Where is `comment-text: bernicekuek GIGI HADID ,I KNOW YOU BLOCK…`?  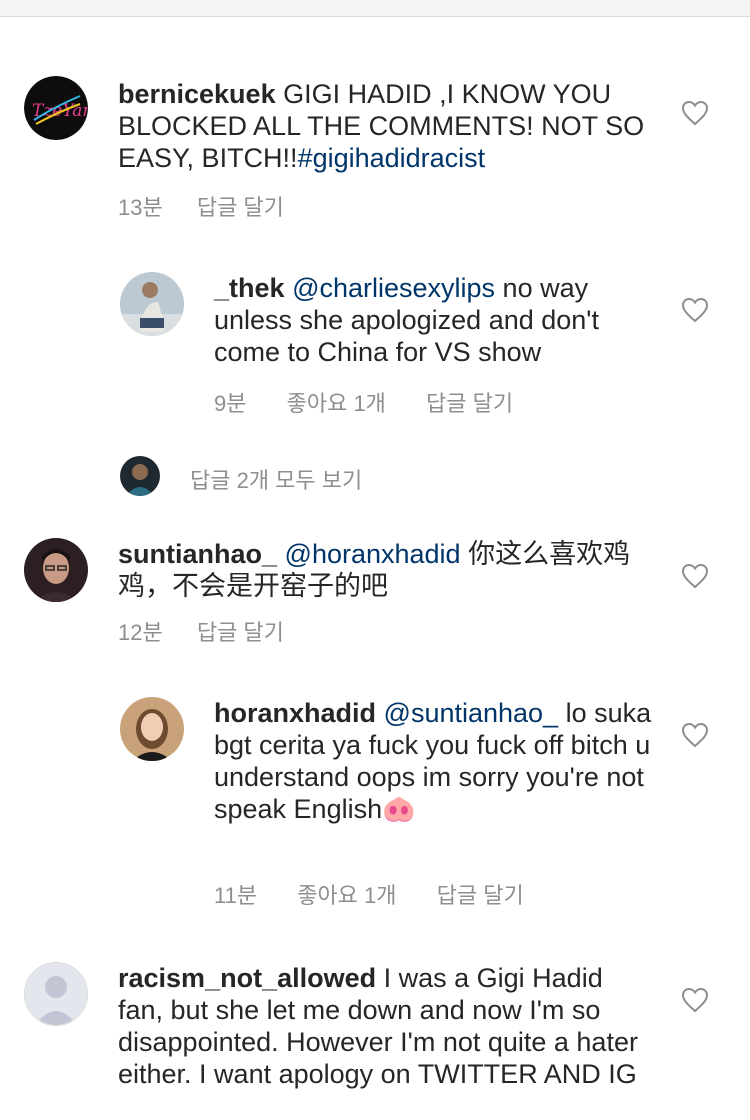 comment-text: bernicekuek GIGI HADID ,I KNOW YOU BLOCK… is located at coordinates (383, 126).